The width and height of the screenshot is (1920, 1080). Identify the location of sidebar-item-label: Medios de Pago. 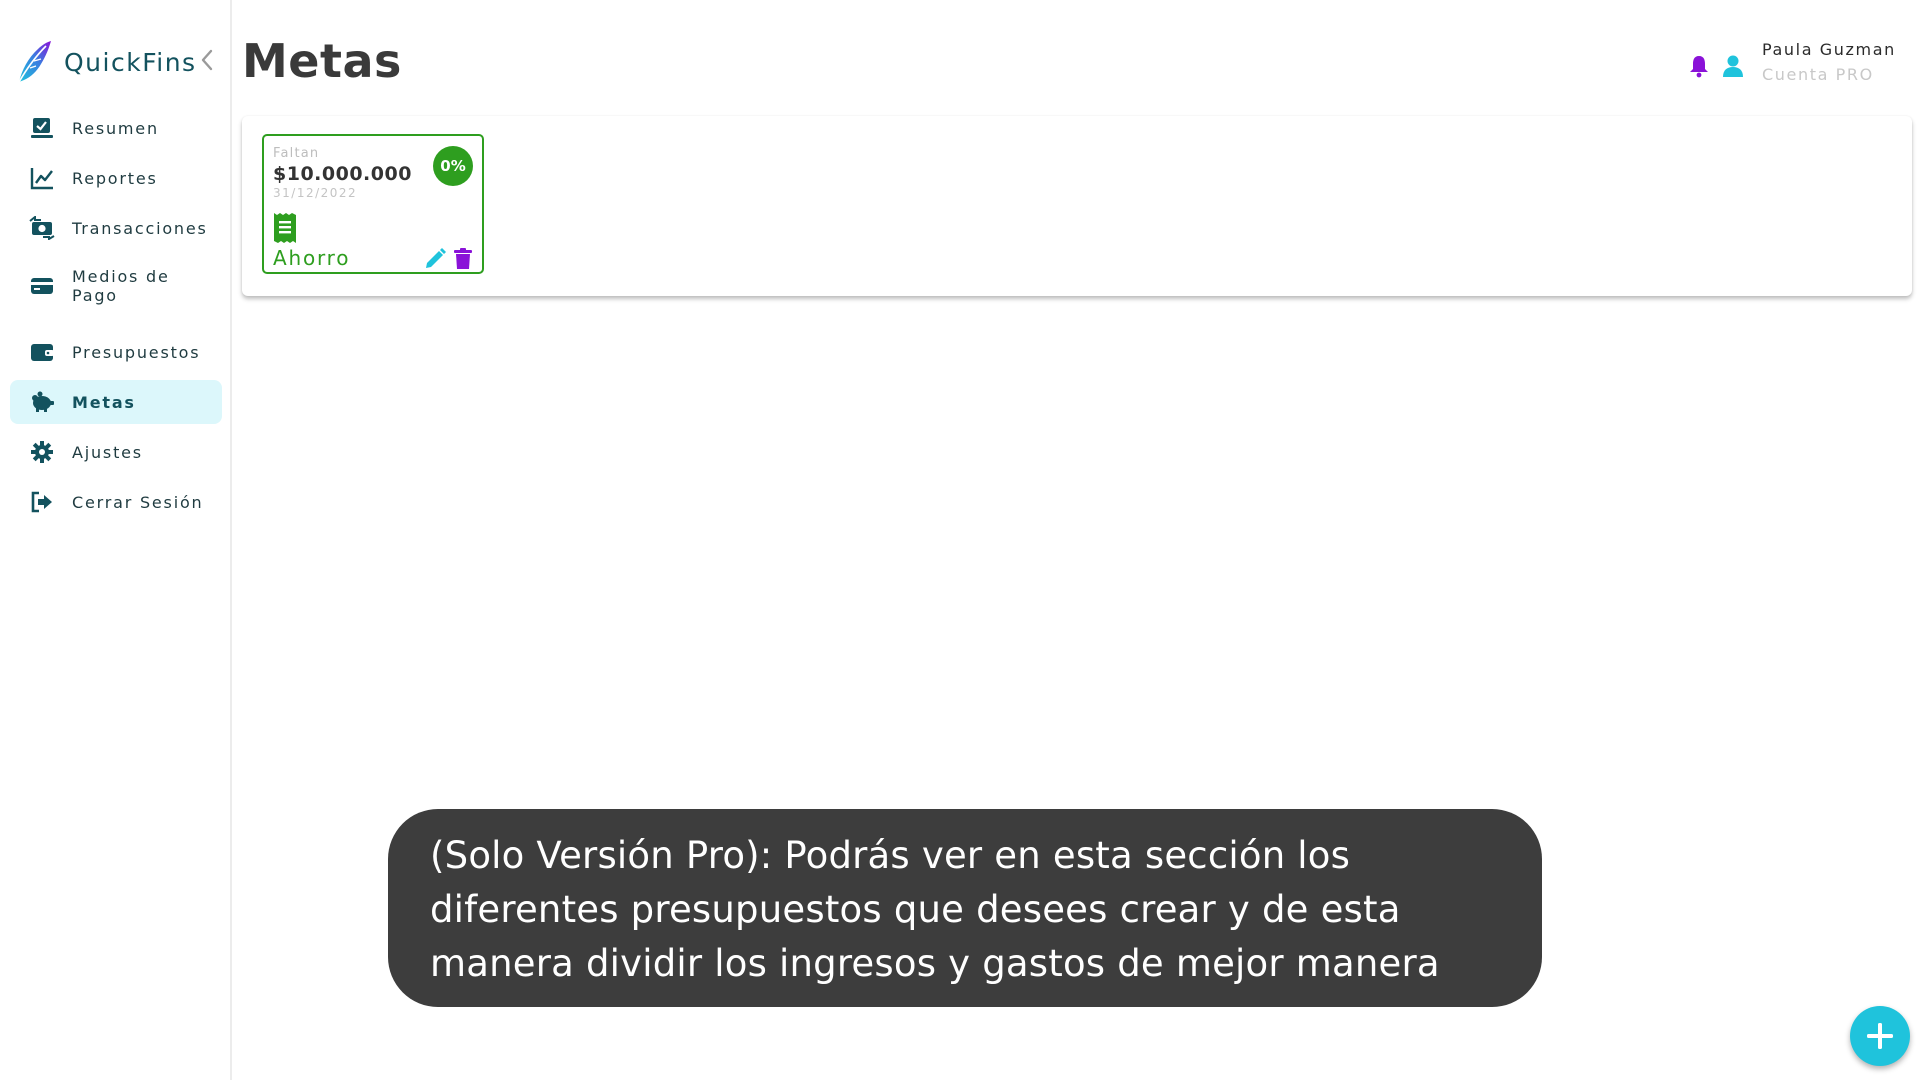
(121, 286).